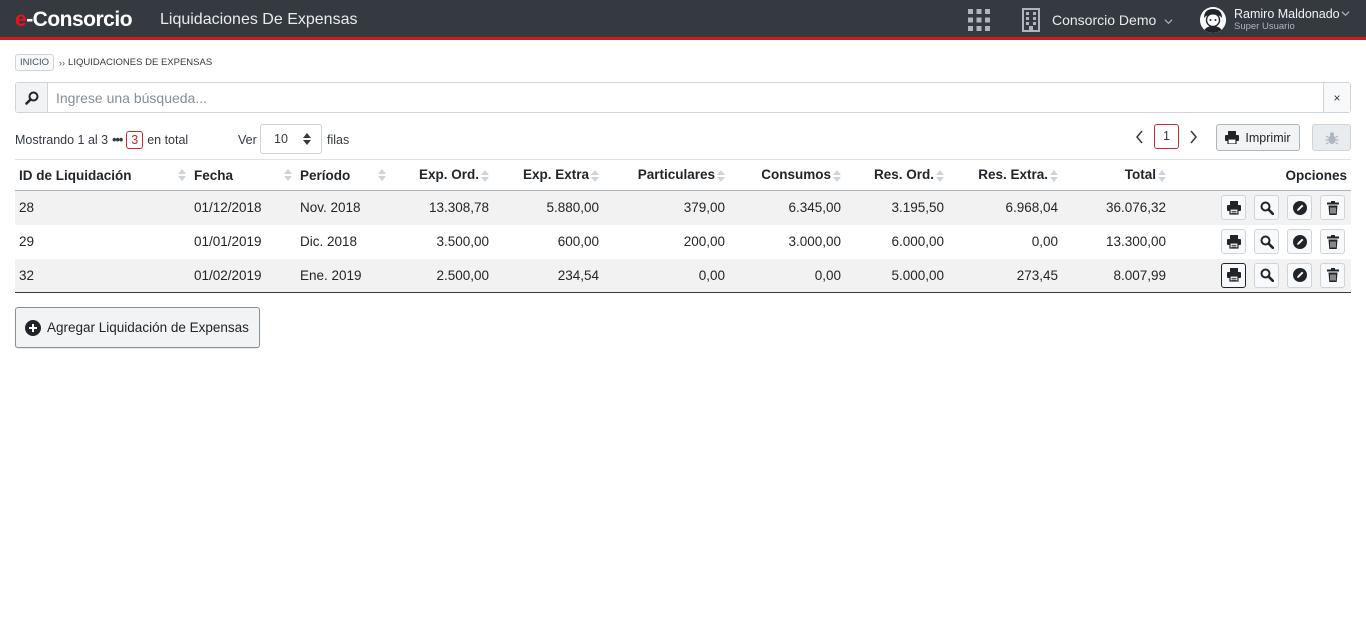  What do you see at coordinates (462, 241) in the screenshot?
I see `table-cell: 3.500,00` at bounding box center [462, 241].